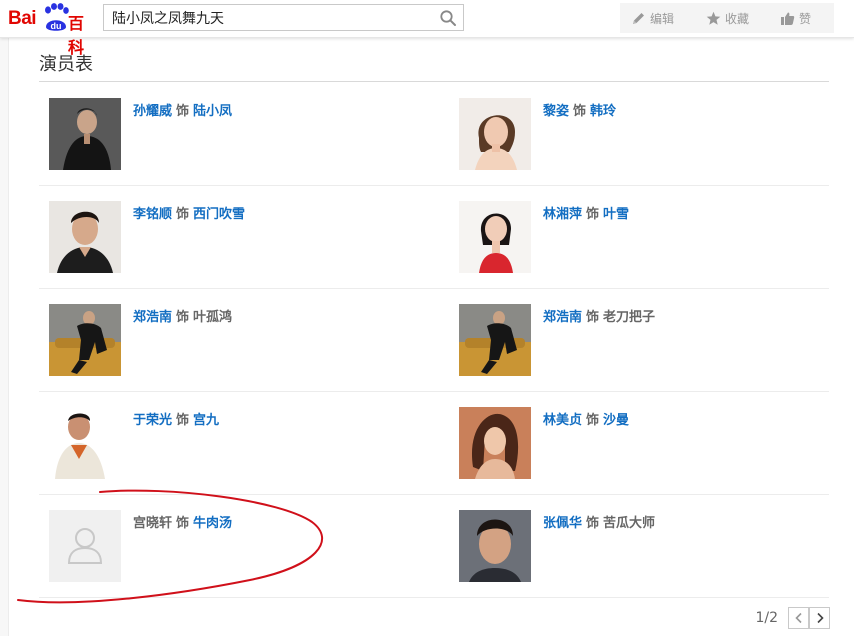 This screenshot has height=636, width=854. What do you see at coordinates (213, 317) in the screenshot?
I see `role-name: 叶孤鸿` at bounding box center [213, 317].